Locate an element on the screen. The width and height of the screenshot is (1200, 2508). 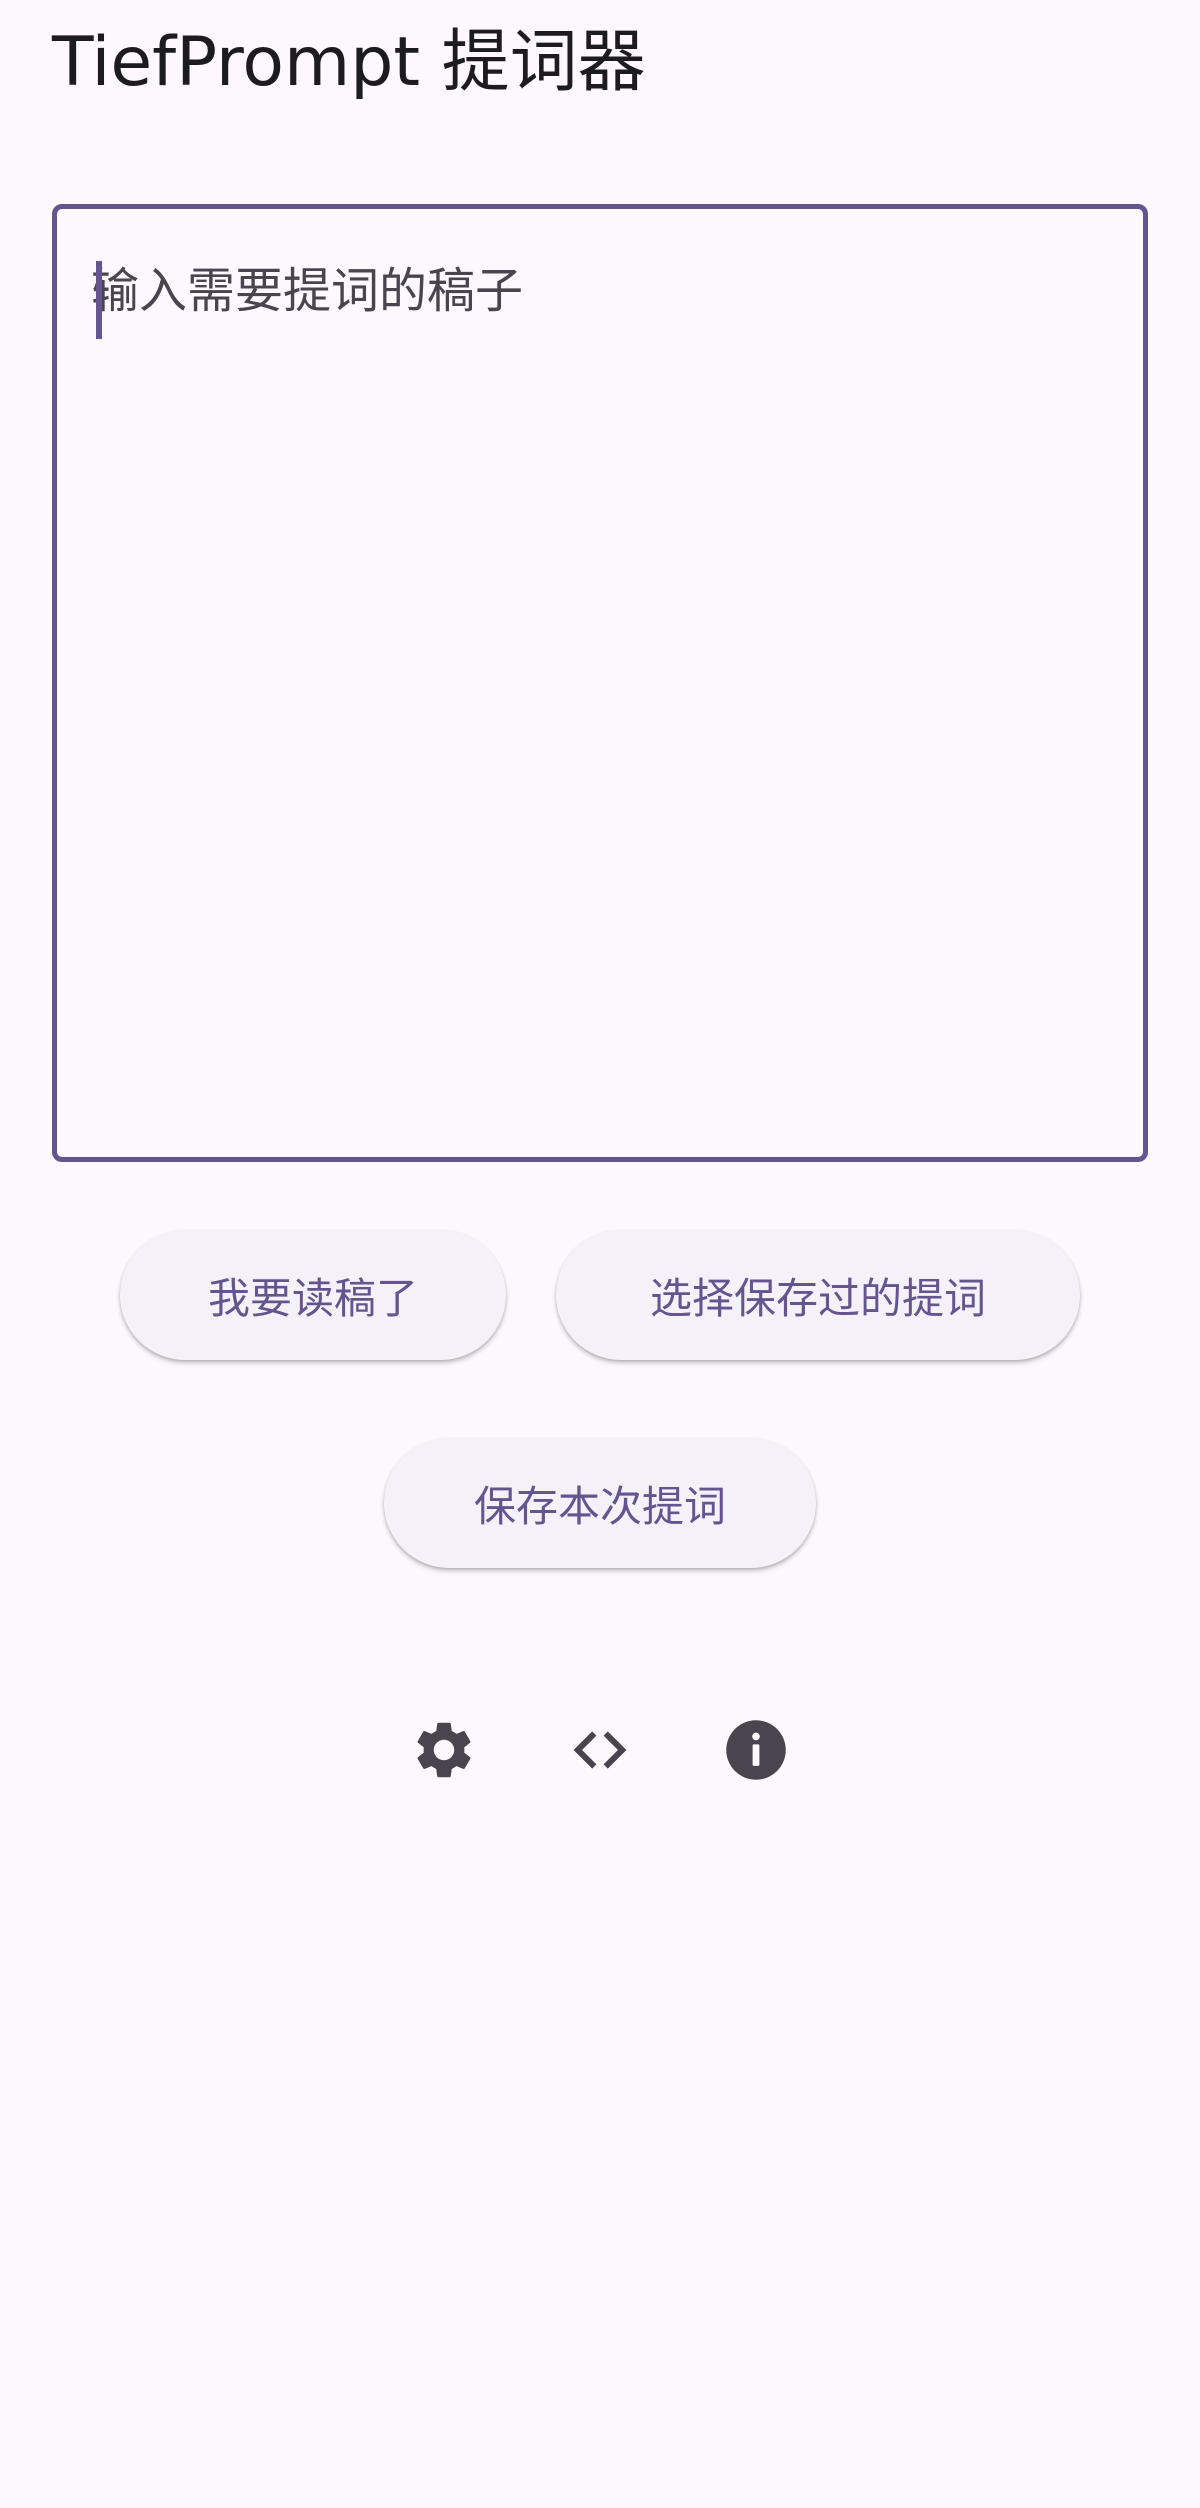
source-code-button is located at coordinates (600, 1750).